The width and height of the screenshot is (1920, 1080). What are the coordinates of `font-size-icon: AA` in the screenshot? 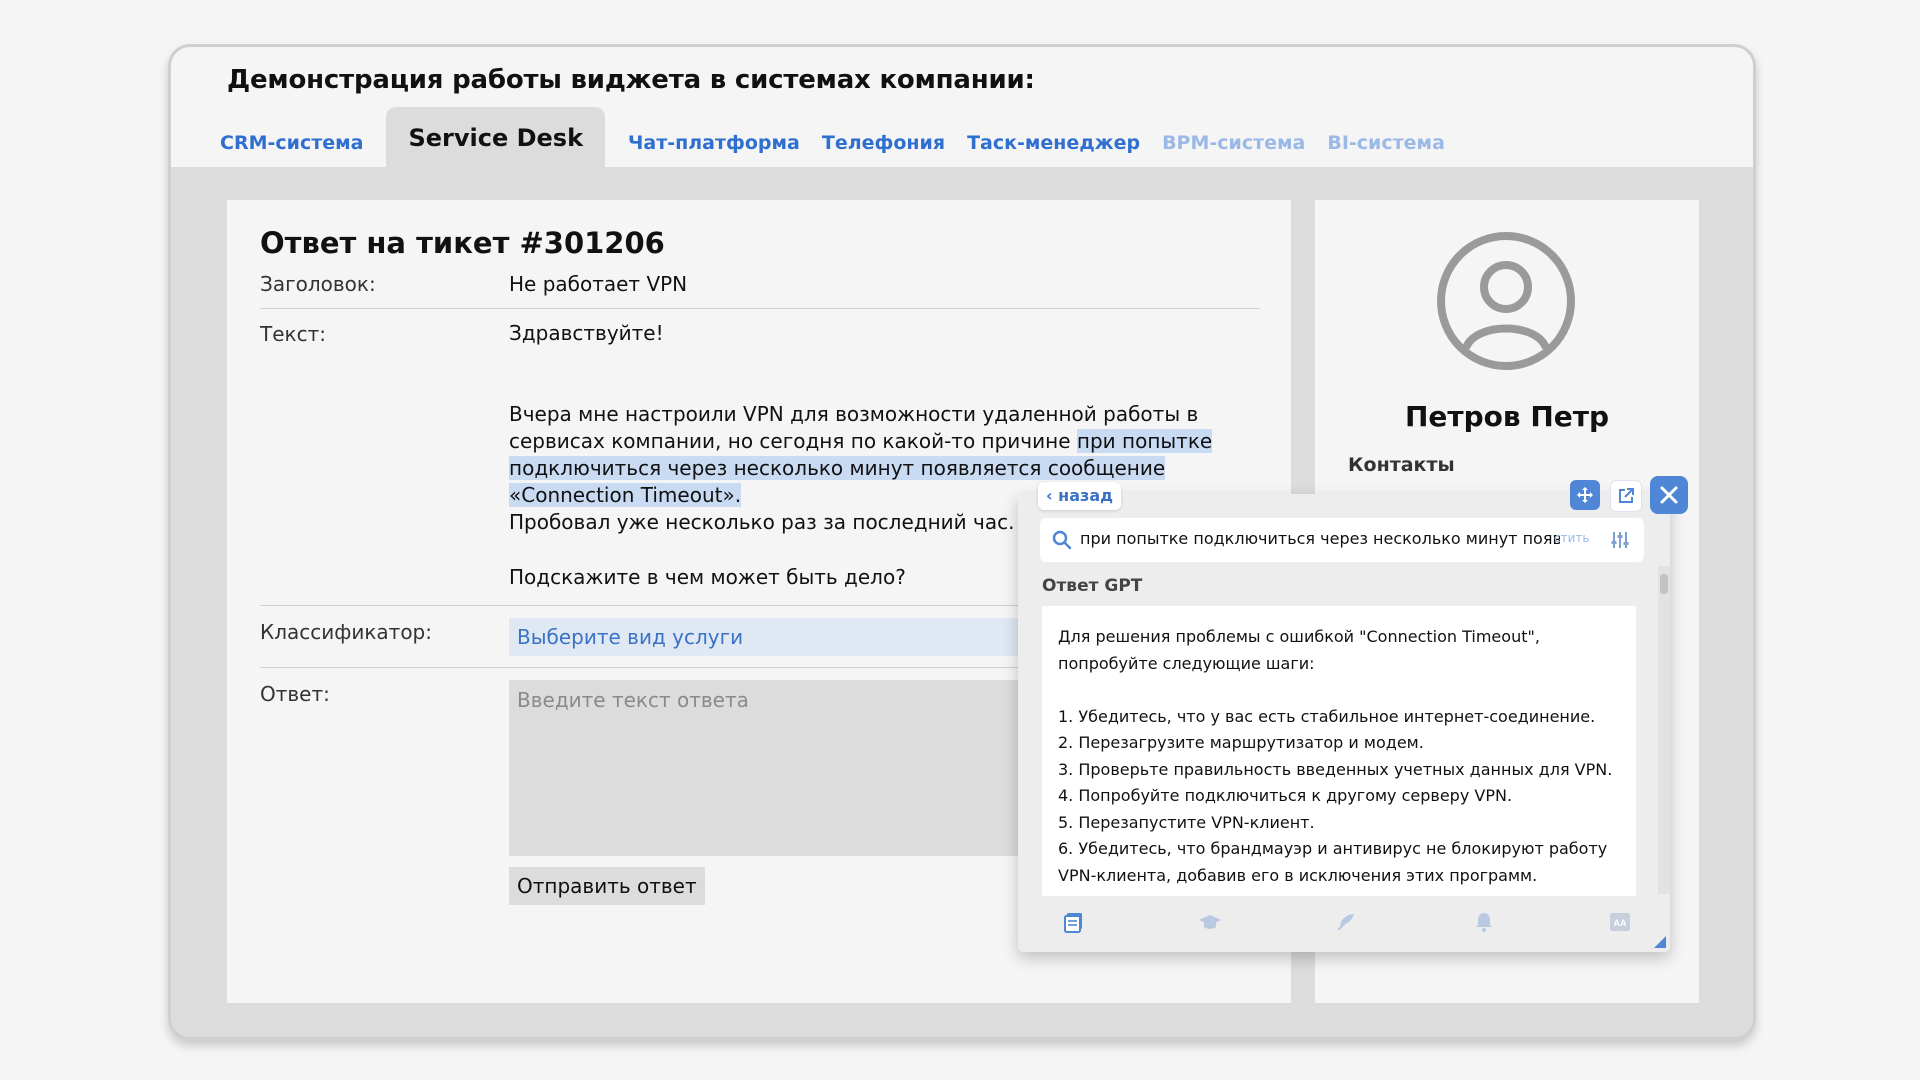 It's located at (1620, 922).